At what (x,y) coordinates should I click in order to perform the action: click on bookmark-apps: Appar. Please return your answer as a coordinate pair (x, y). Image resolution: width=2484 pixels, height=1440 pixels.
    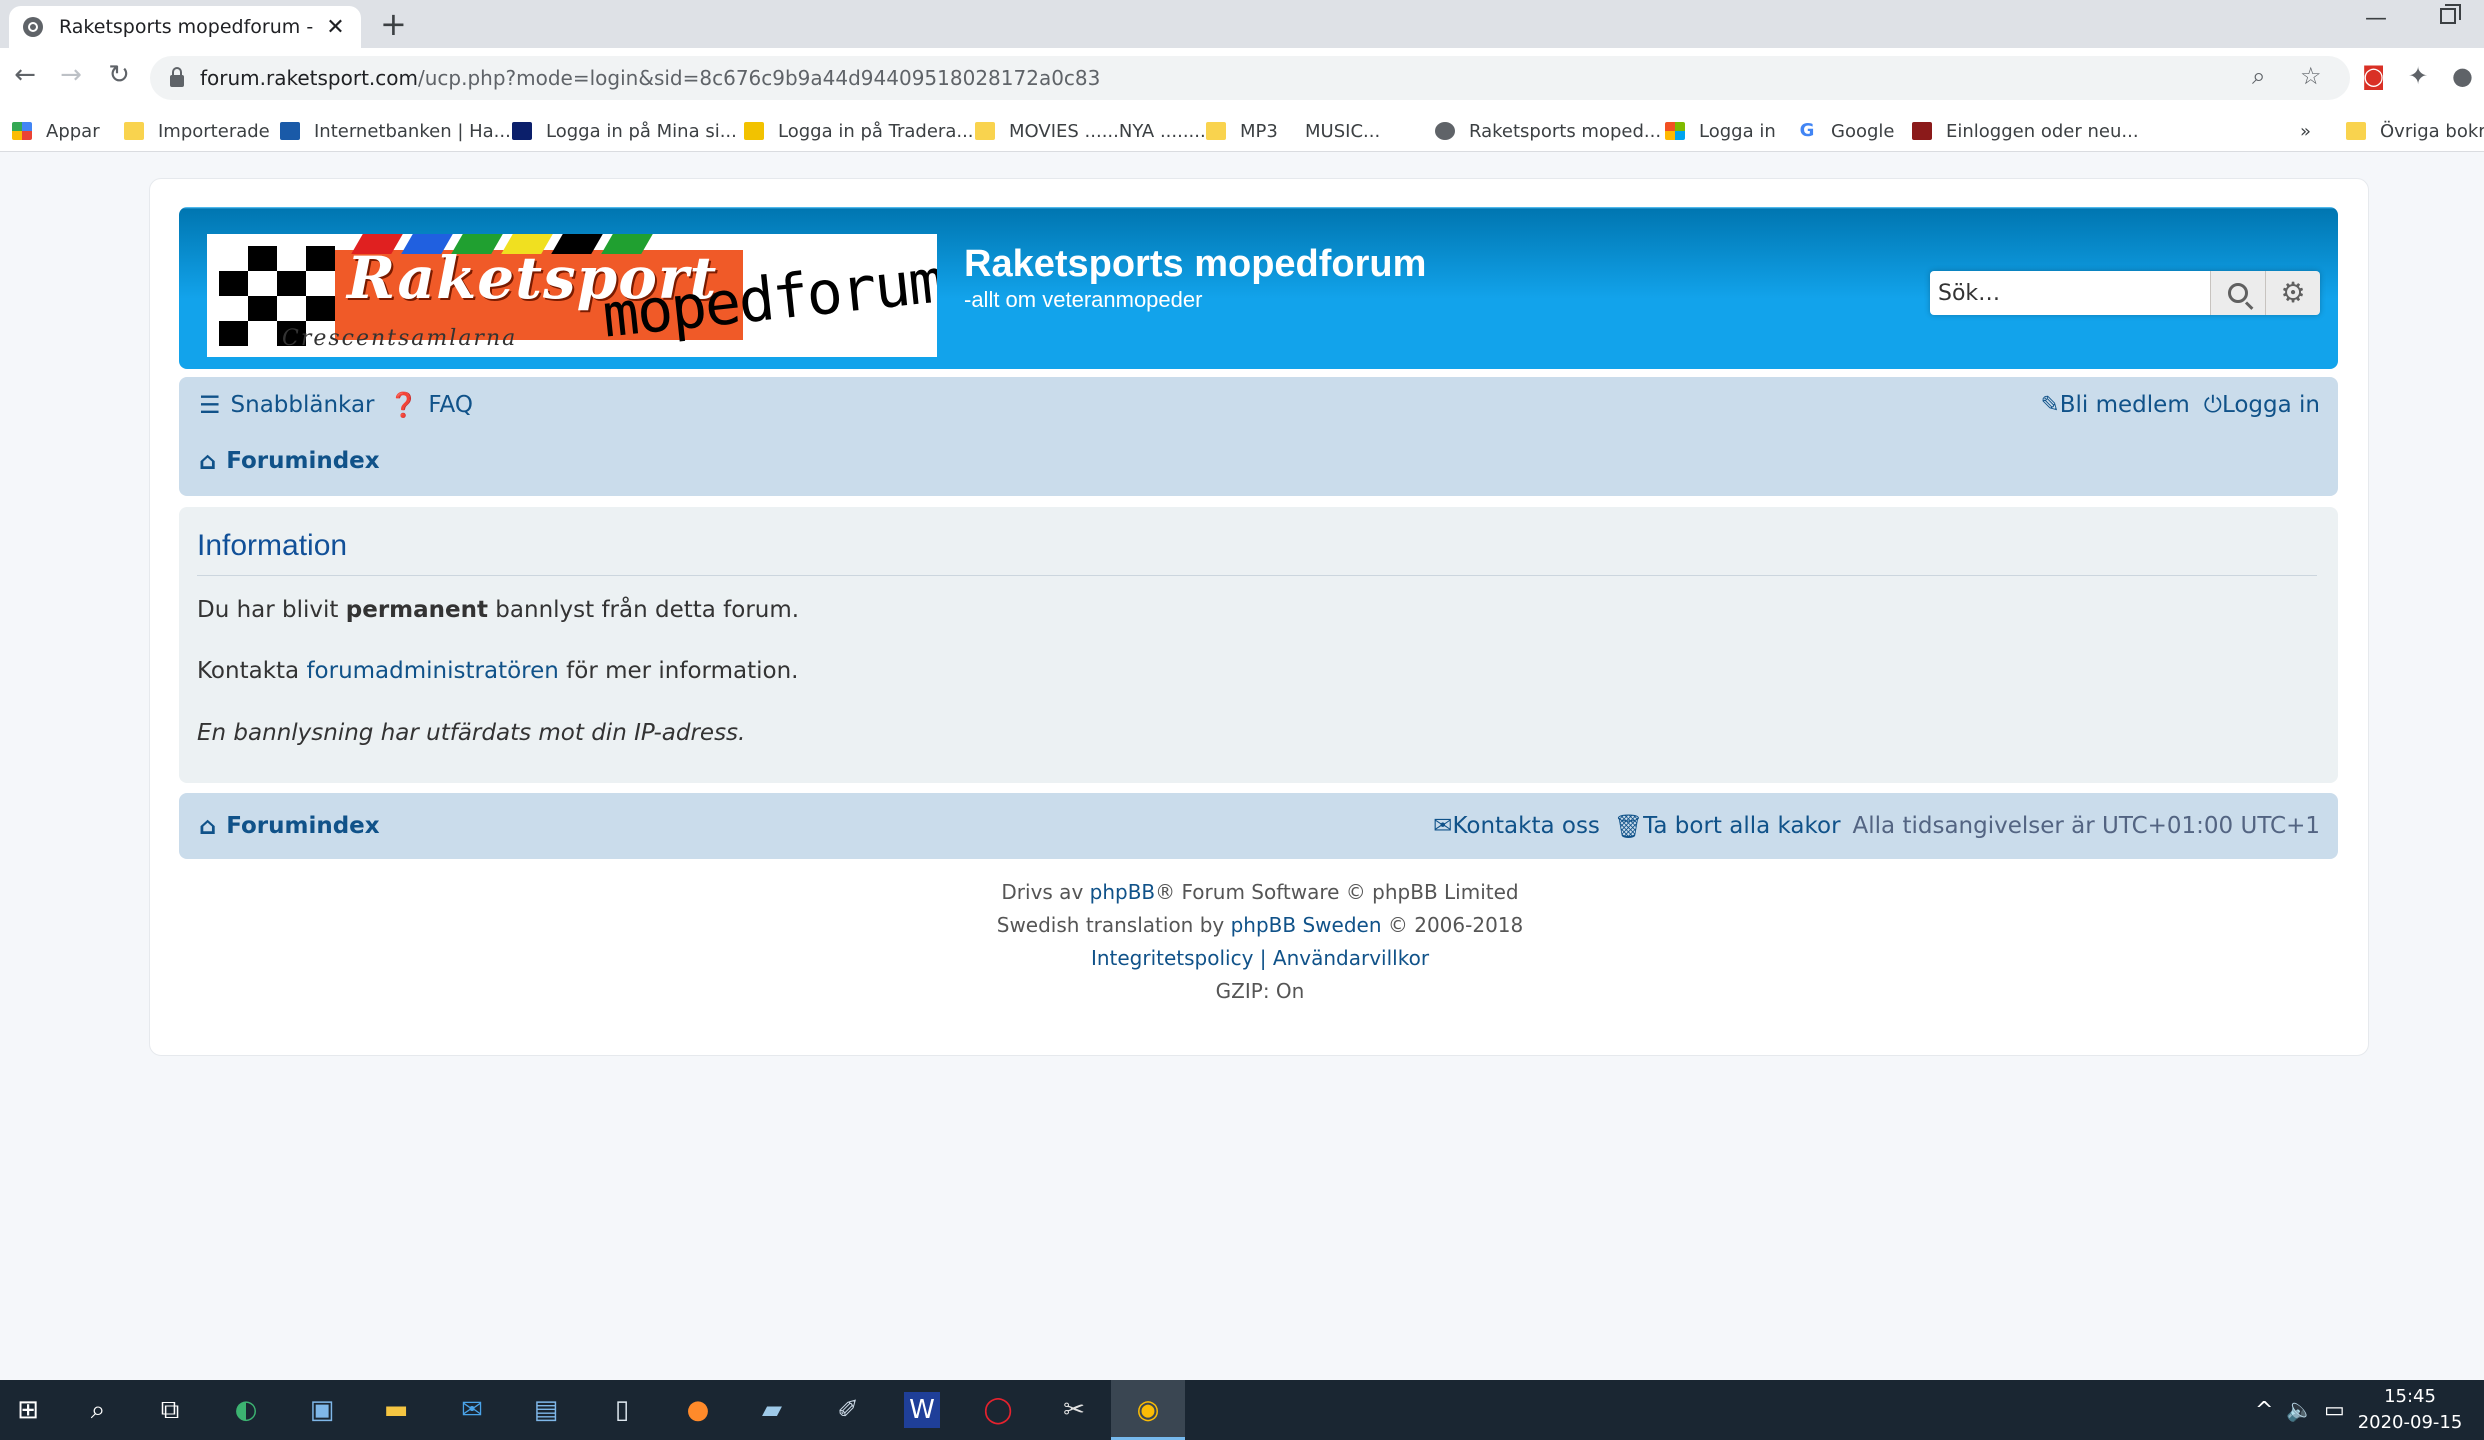
    Looking at the image, I should click on (56, 131).